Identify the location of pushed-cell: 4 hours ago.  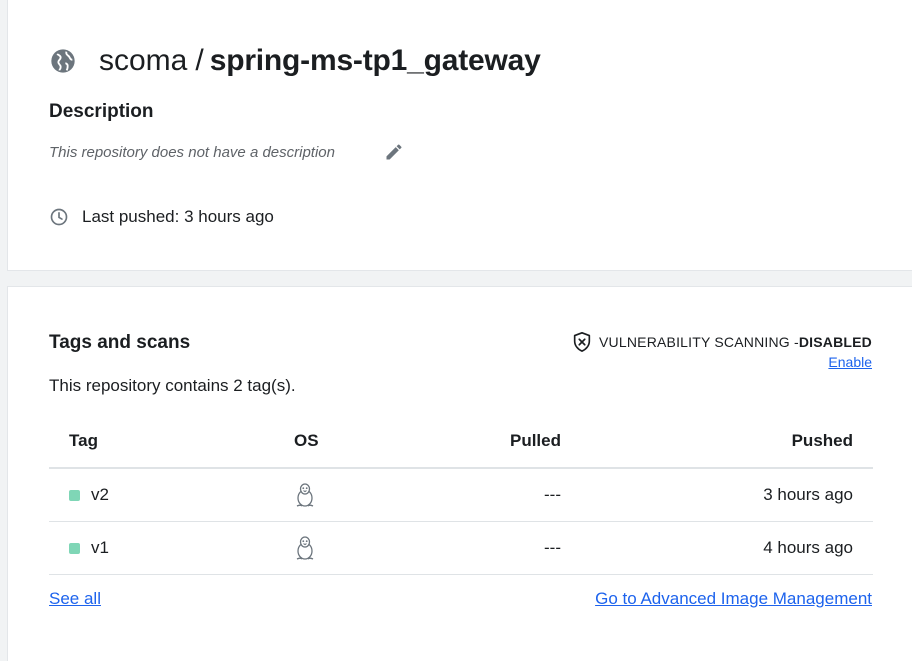
(808, 547).